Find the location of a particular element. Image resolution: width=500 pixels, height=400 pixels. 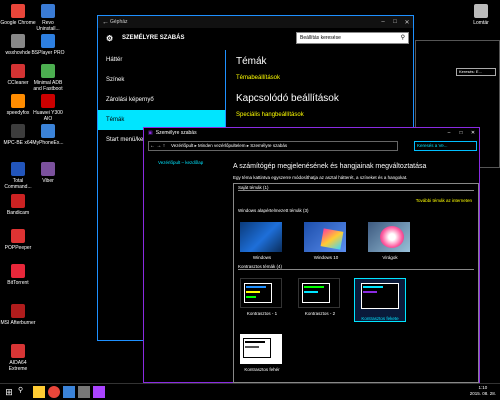

settings-search-input: Beállítás keresése ⚲ is located at coordinates (352, 38).